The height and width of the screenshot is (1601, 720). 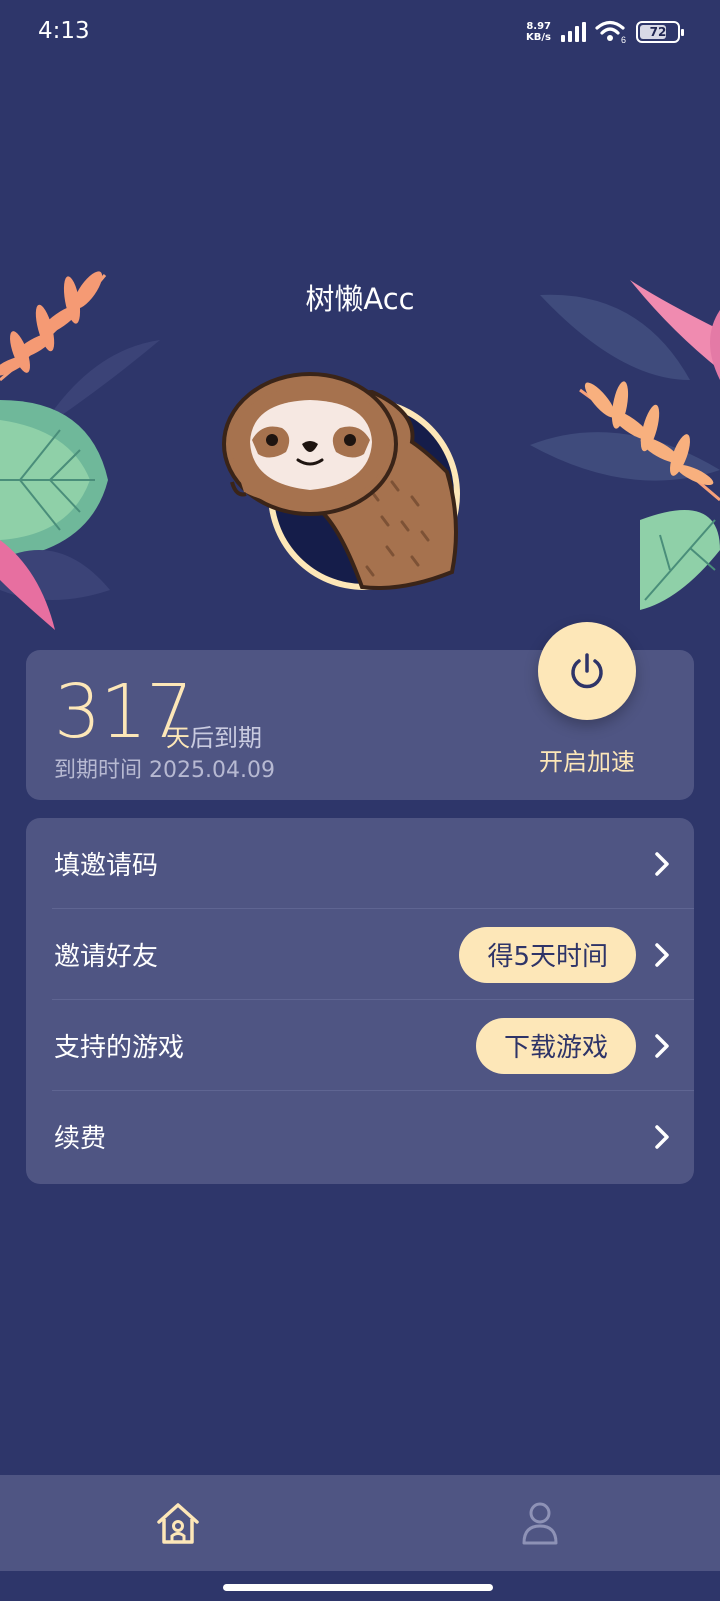 I want to click on network-speed-unit: KB/s, so click(x=538, y=37).